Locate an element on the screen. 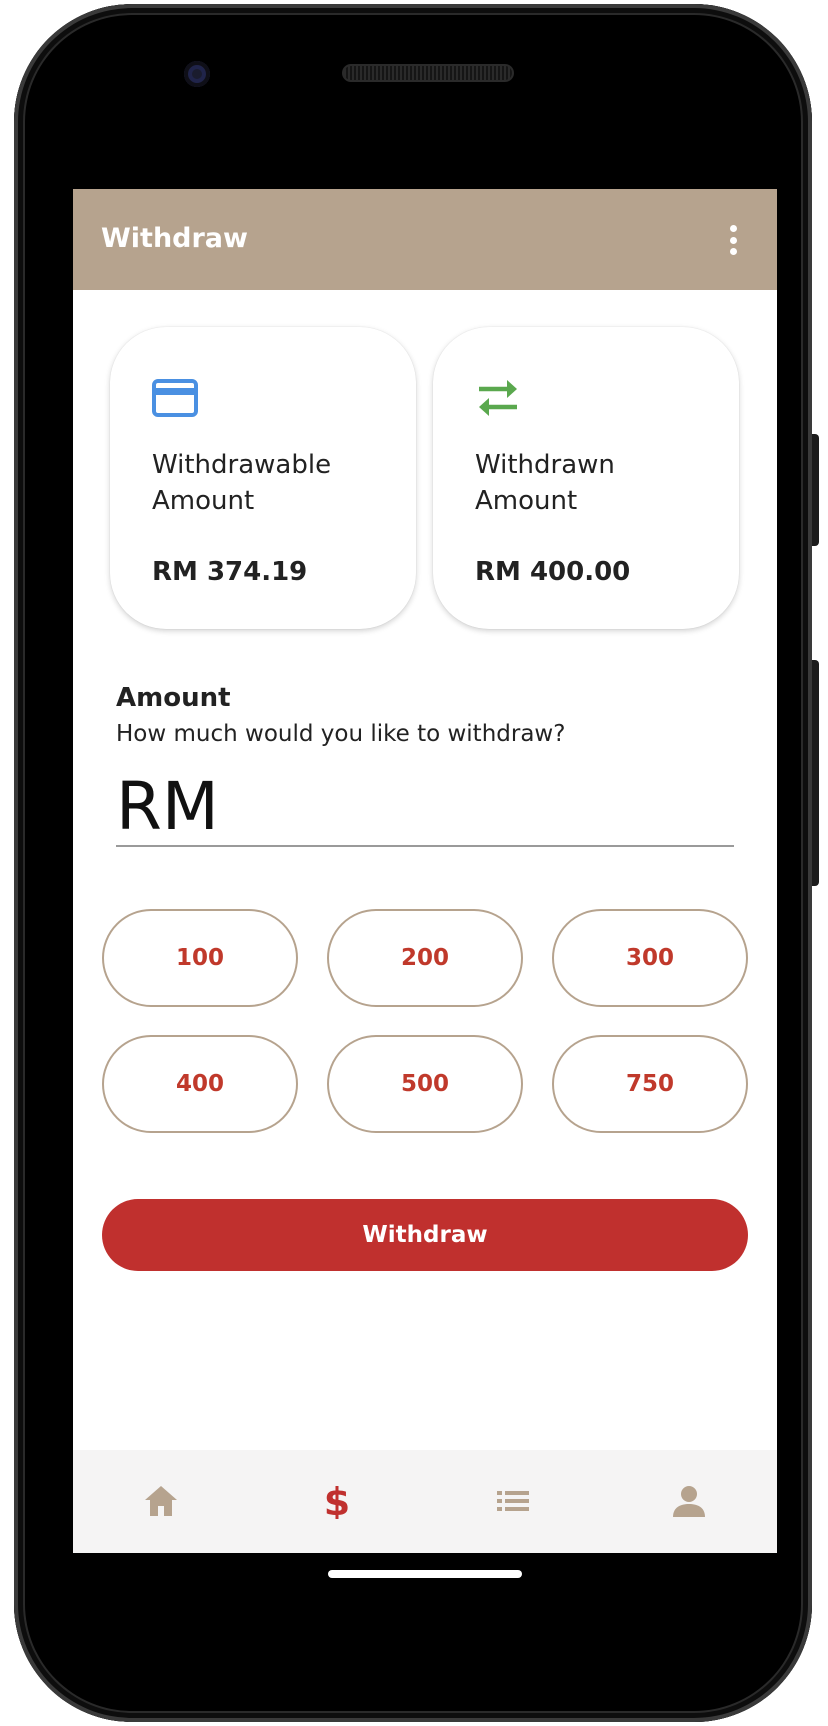 The width and height of the screenshot is (828, 1726). credit-card-icon is located at coordinates (175, 398).